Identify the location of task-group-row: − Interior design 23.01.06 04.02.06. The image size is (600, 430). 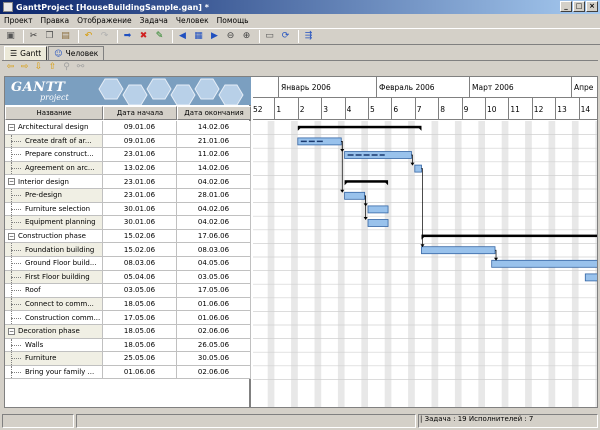
(128, 182).